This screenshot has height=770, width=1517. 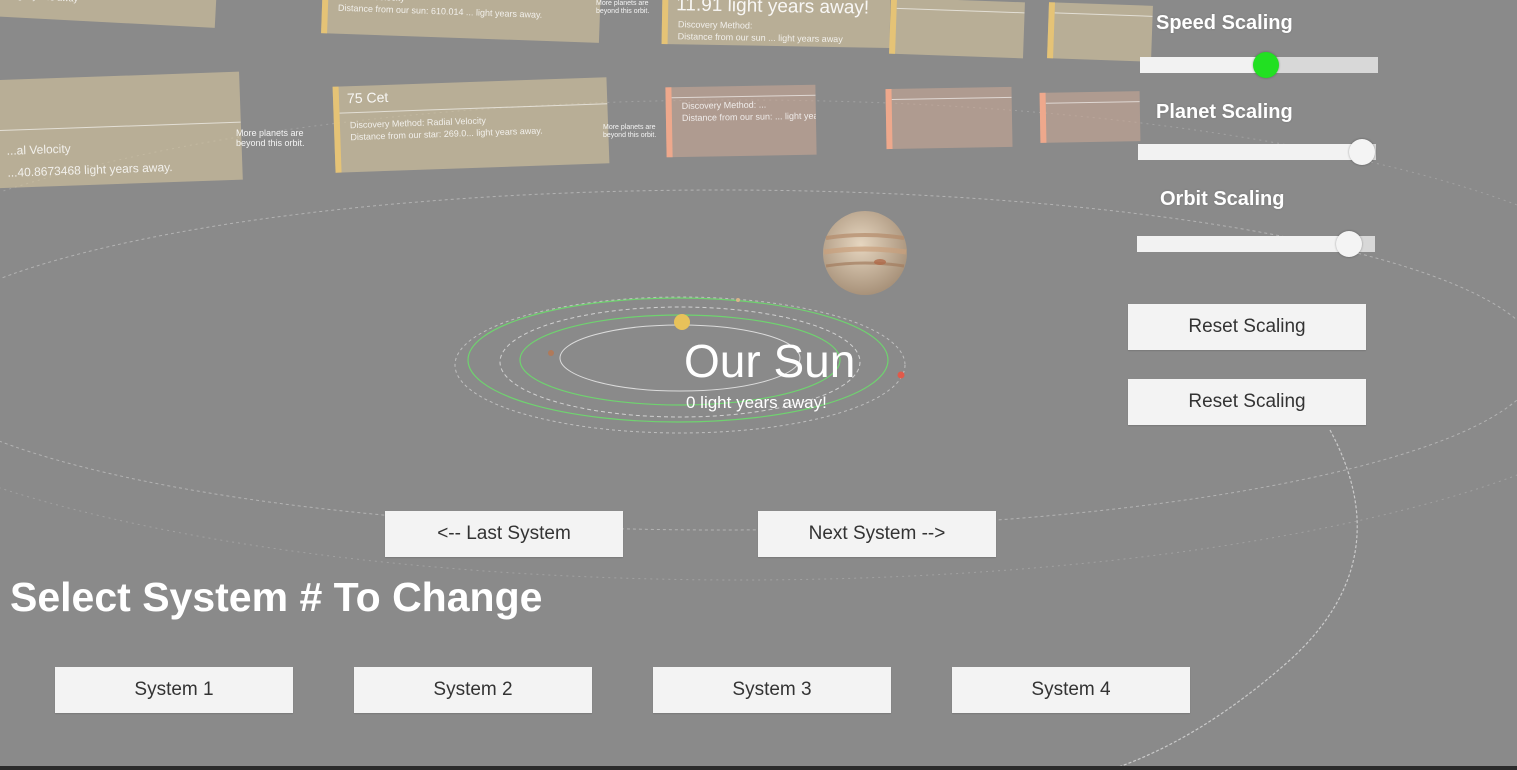 I want to click on select-system-heading: Select System # To Change, so click(x=276, y=597).